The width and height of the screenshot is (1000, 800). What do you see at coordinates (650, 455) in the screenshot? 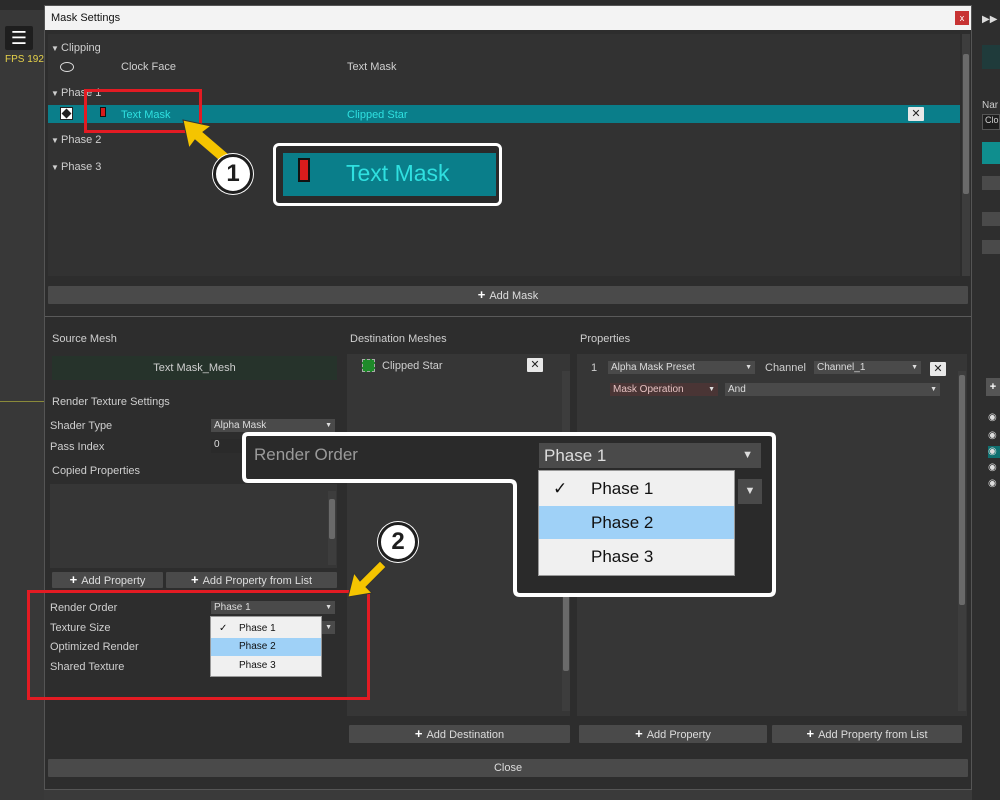
I see `zoom-render-order-dropdown: Phase 1 ▼` at bounding box center [650, 455].